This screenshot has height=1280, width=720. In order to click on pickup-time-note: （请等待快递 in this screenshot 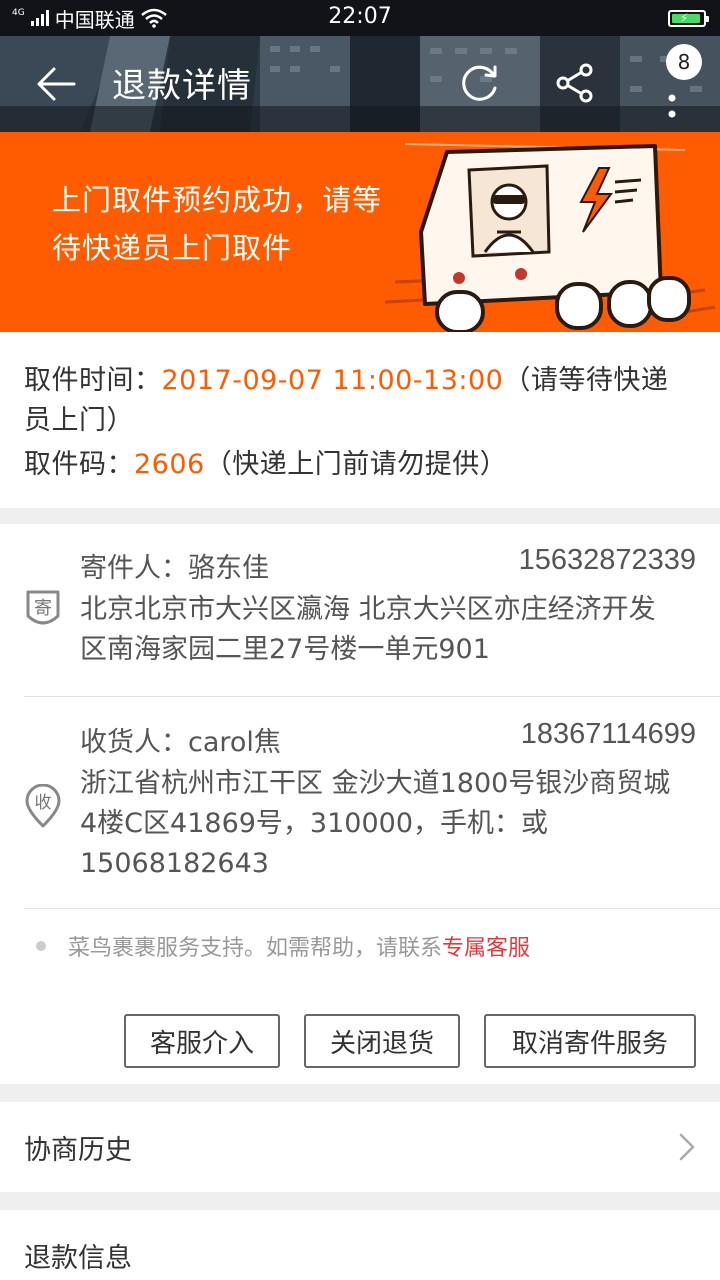, I will do `click(586, 380)`.